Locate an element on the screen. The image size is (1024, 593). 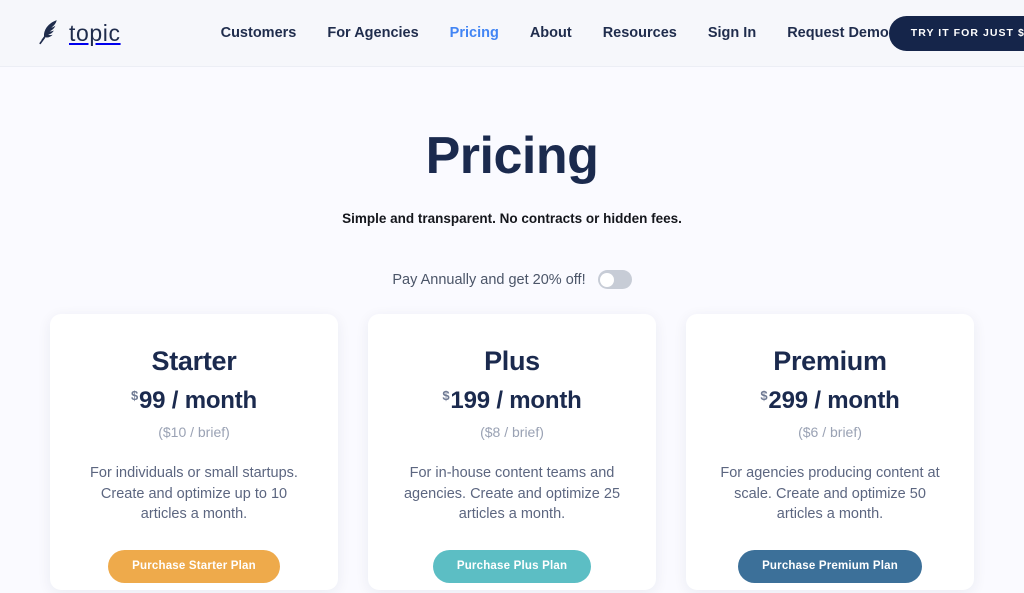
toggle-knob is located at coordinates (607, 279).